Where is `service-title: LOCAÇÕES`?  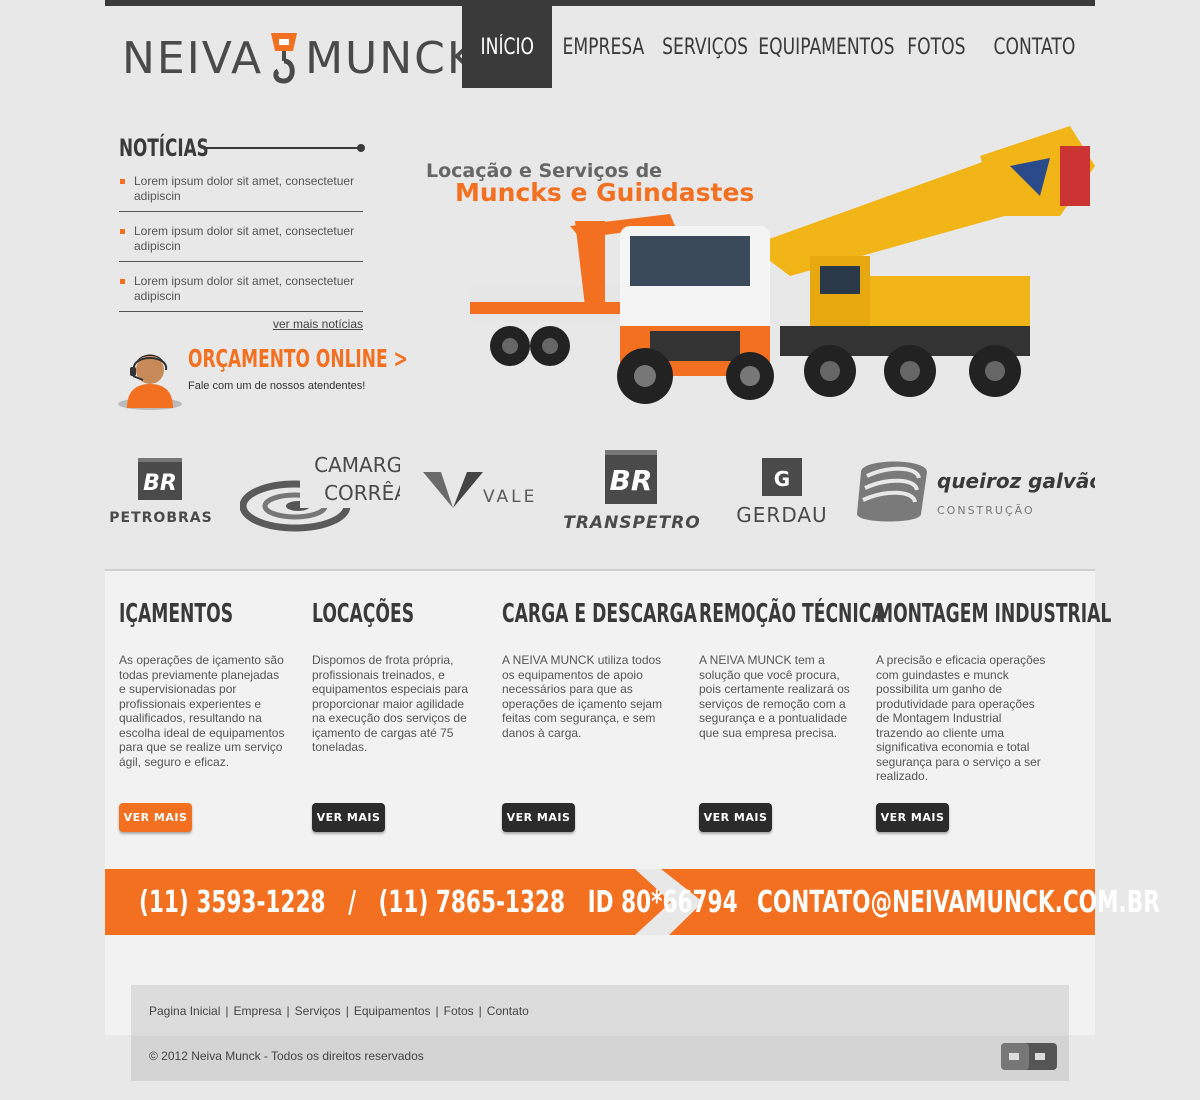
service-title: LOCAÇÕES is located at coordinates (363, 614).